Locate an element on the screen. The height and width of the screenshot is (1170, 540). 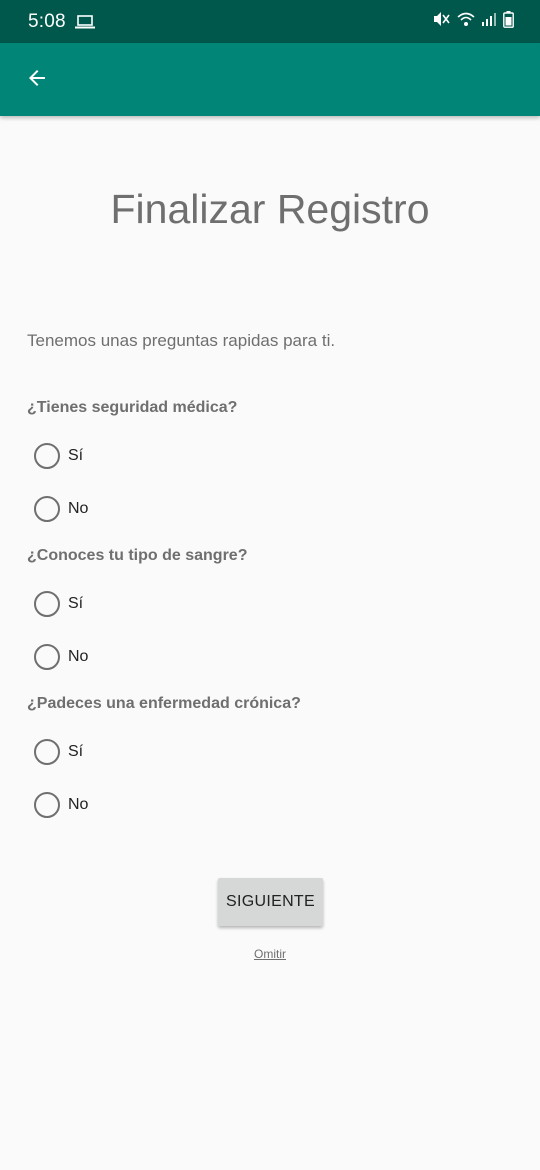
status-icons is located at coordinates (473, 21).